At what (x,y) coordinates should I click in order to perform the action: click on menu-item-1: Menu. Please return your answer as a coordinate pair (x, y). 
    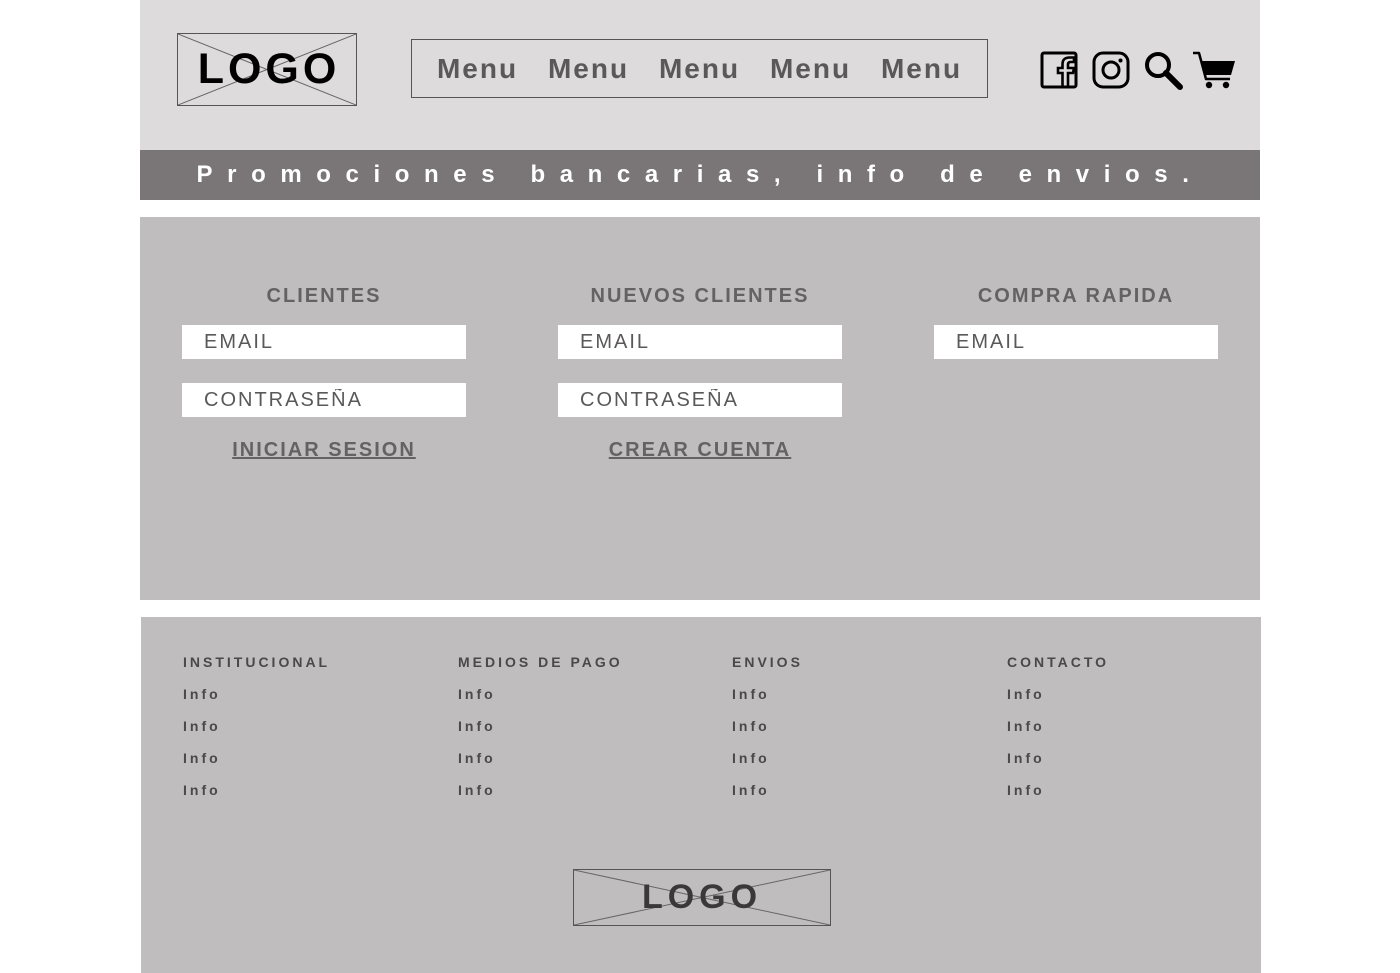
    Looking at the image, I should click on (477, 69).